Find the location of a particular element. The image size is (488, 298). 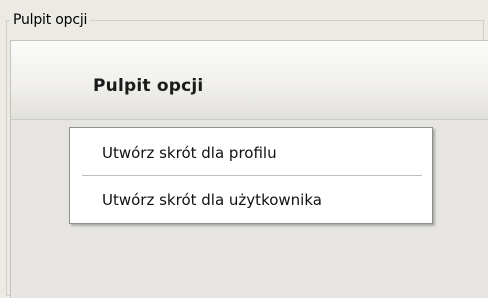

menu-item-create-user-shortcut: Utwórz skrót dla użytkownika is located at coordinates (251, 200).